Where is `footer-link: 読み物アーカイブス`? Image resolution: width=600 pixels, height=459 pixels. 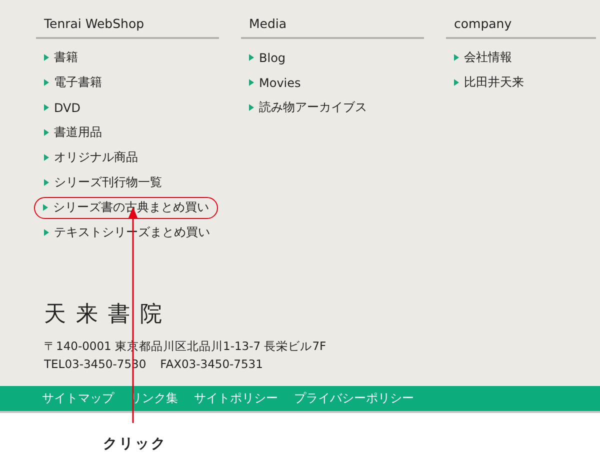
footer-link: 読み物アーカイブス is located at coordinates (304, 107).